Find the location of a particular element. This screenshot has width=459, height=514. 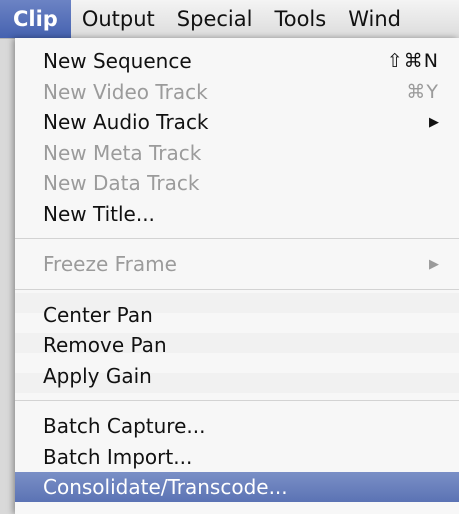

menubar-item-wind: Wind is located at coordinates (374, 19).